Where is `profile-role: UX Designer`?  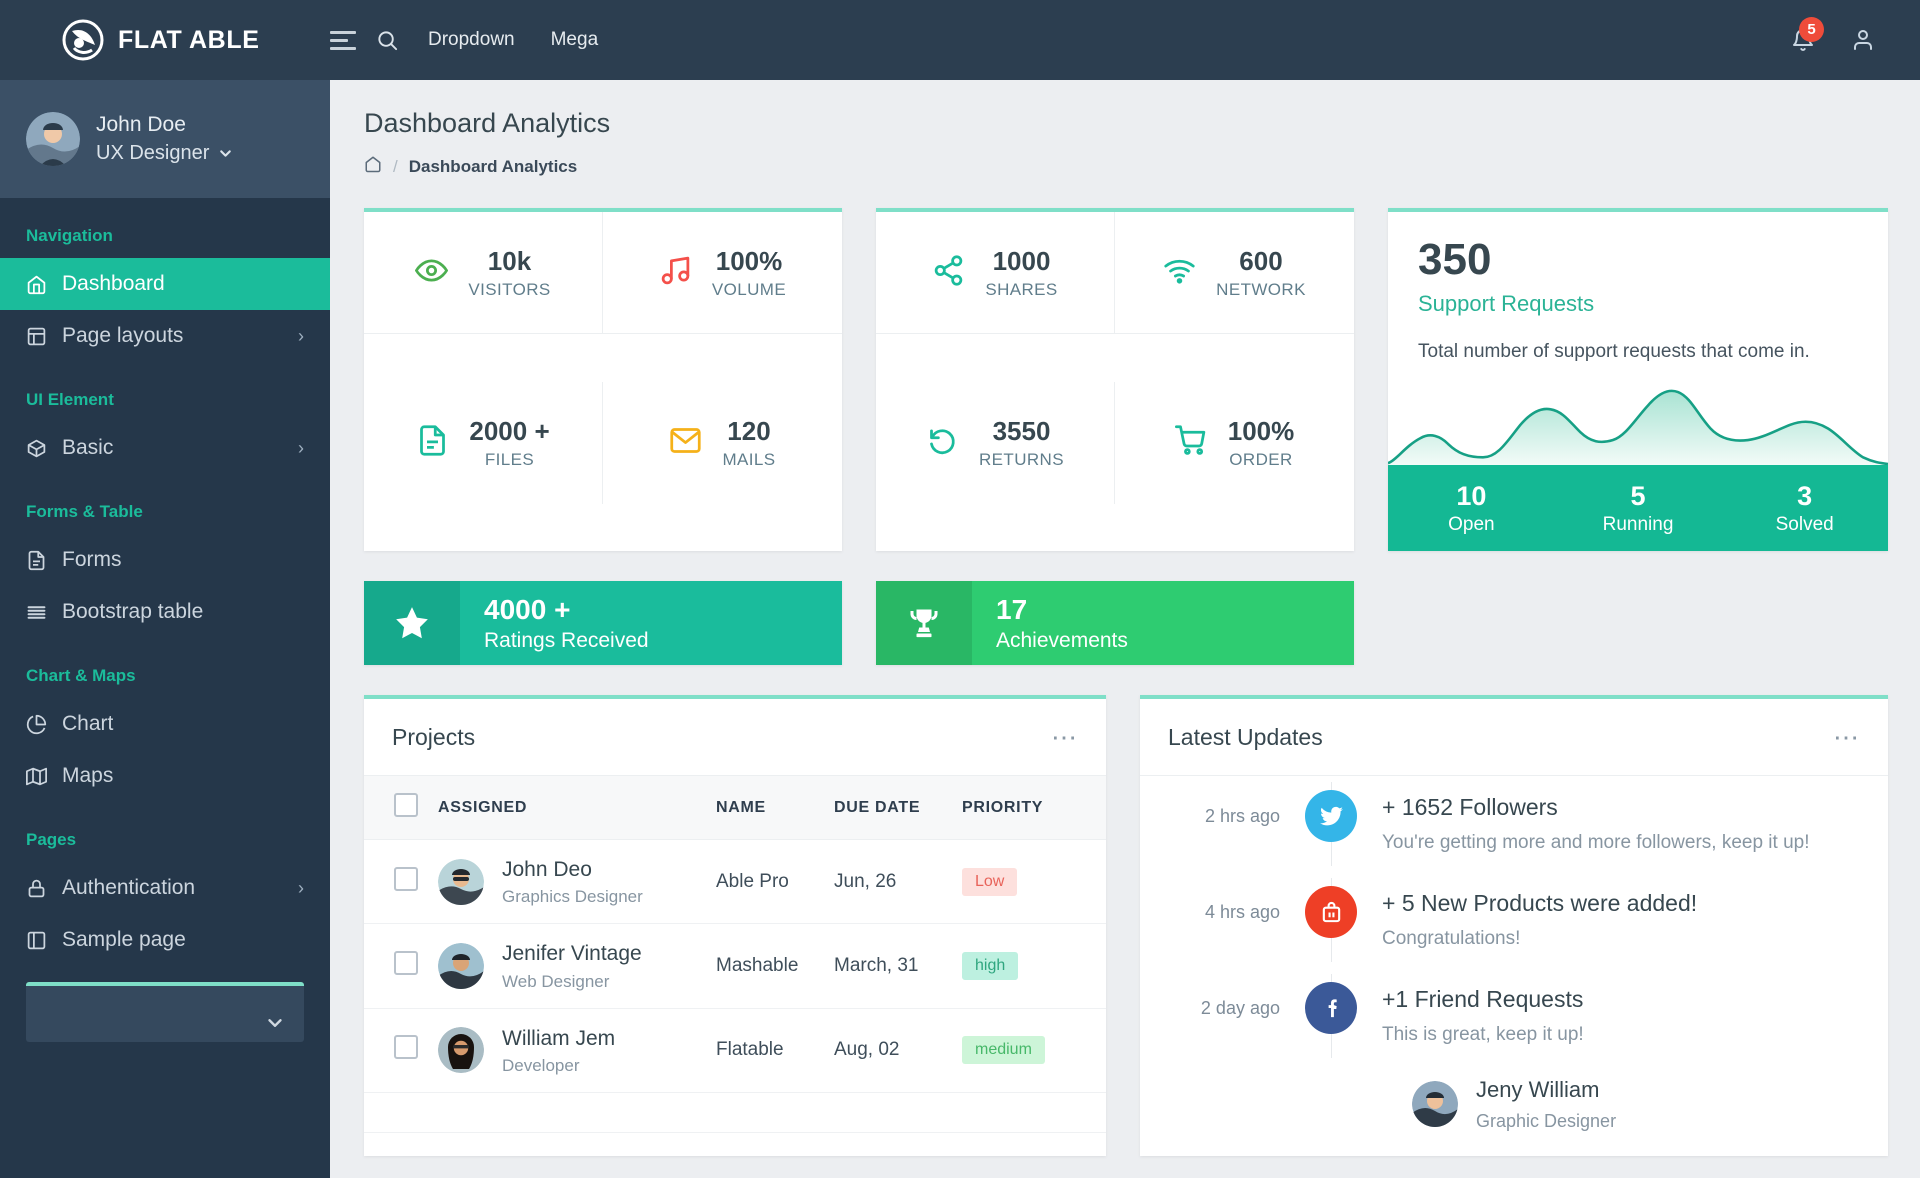
profile-role: UX Designer is located at coordinates (165, 153).